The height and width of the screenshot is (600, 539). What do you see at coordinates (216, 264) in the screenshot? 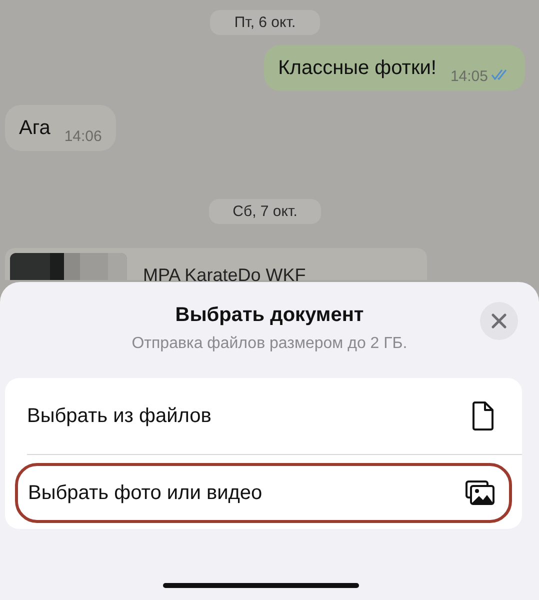
I see `file-message: MPA KarateDo WKF` at bounding box center [216, 264].